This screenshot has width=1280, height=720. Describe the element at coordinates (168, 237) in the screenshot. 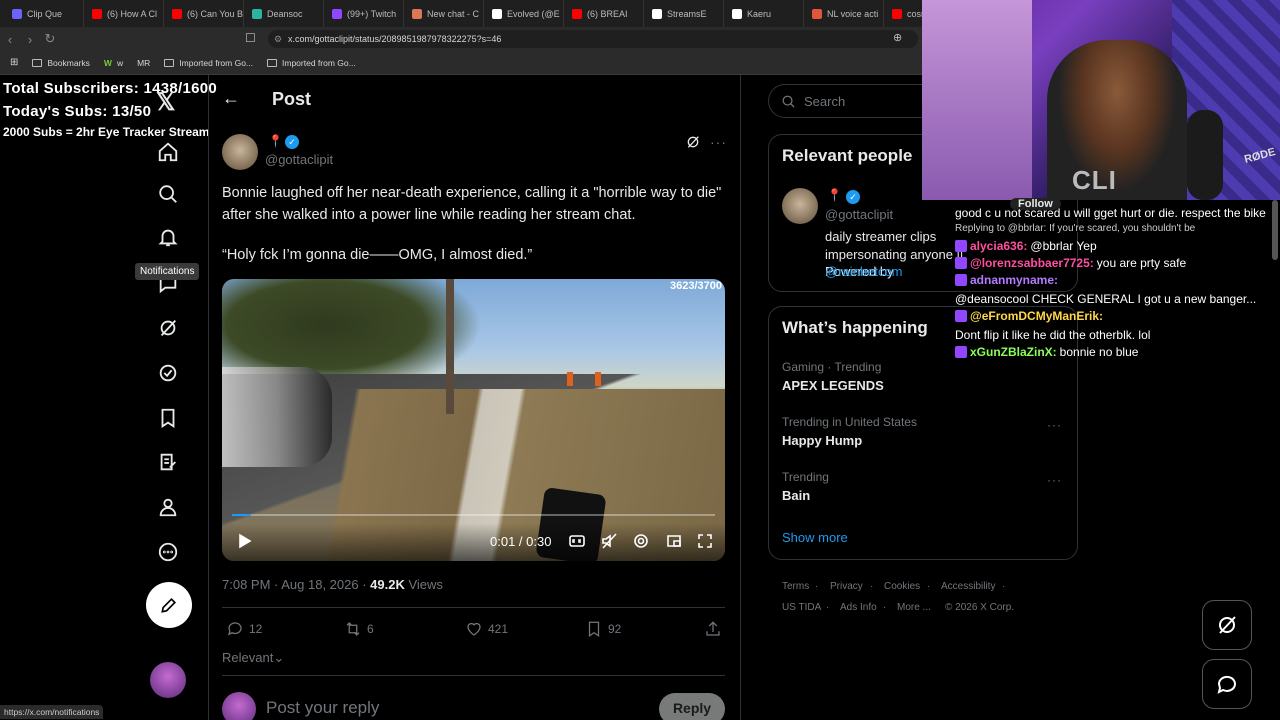

I see `notifications-icon` at that location.